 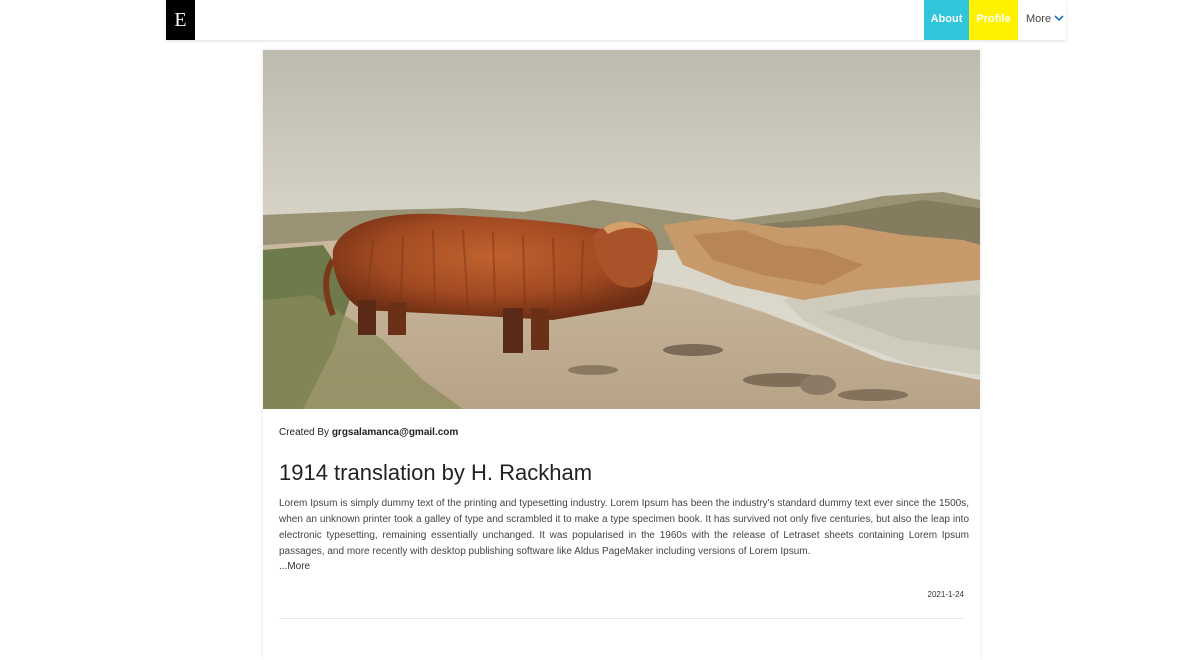 What do you see at coordinates (395, 432) in the screenshot?
I see `post-author: grgsalamanca@gmail.com` at bounding box center [395, 432].